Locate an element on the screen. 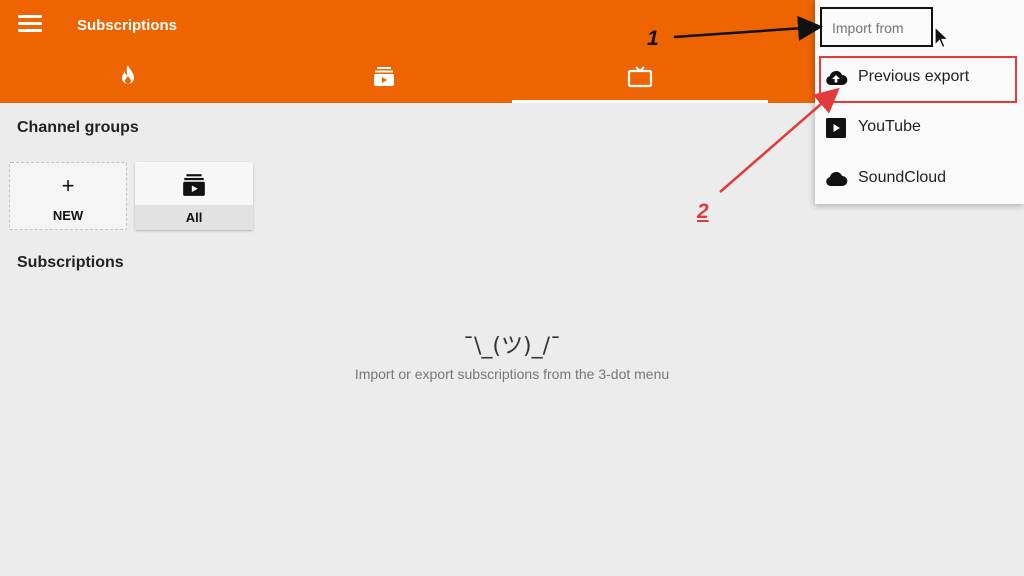 This screenshot has height=576, width=1024. menu-item-youtube: YouTube is located at coordinates (919, 128).